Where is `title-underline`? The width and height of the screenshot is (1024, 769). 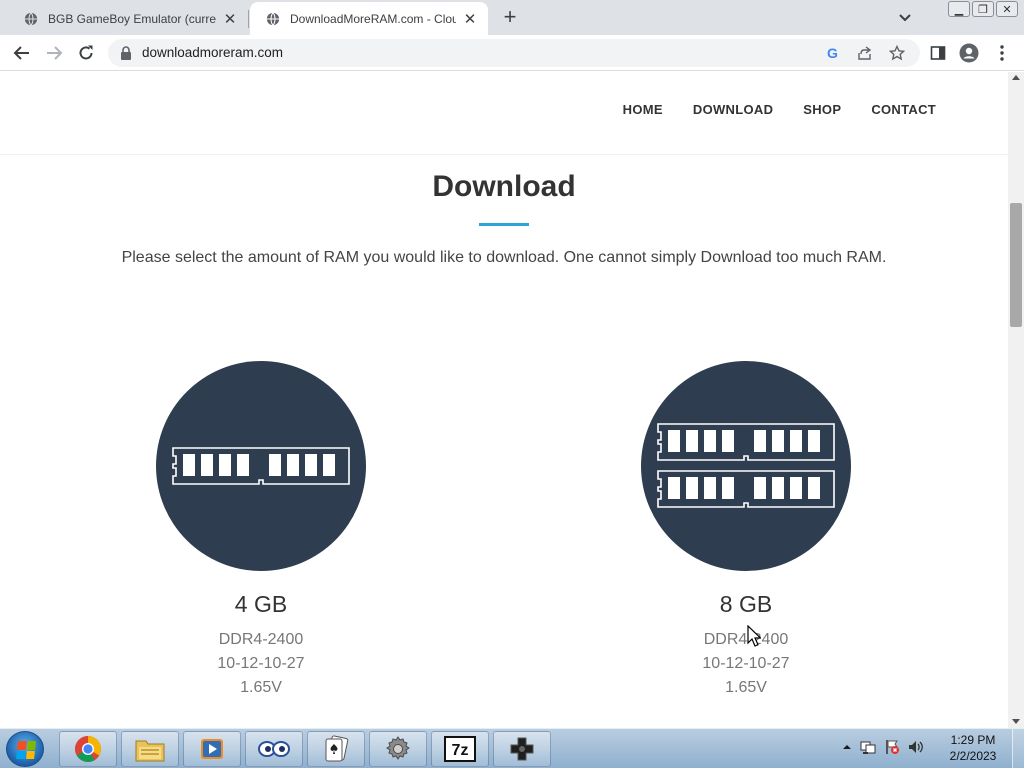
title-underline is located at coordinates (504, 224).